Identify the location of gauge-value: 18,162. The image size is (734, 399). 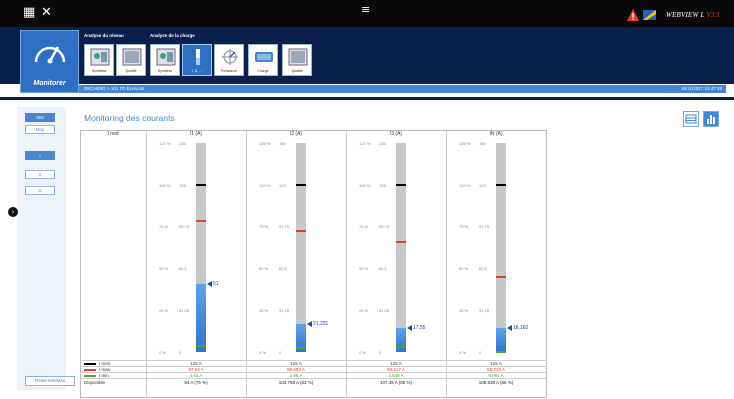
(521, 327).